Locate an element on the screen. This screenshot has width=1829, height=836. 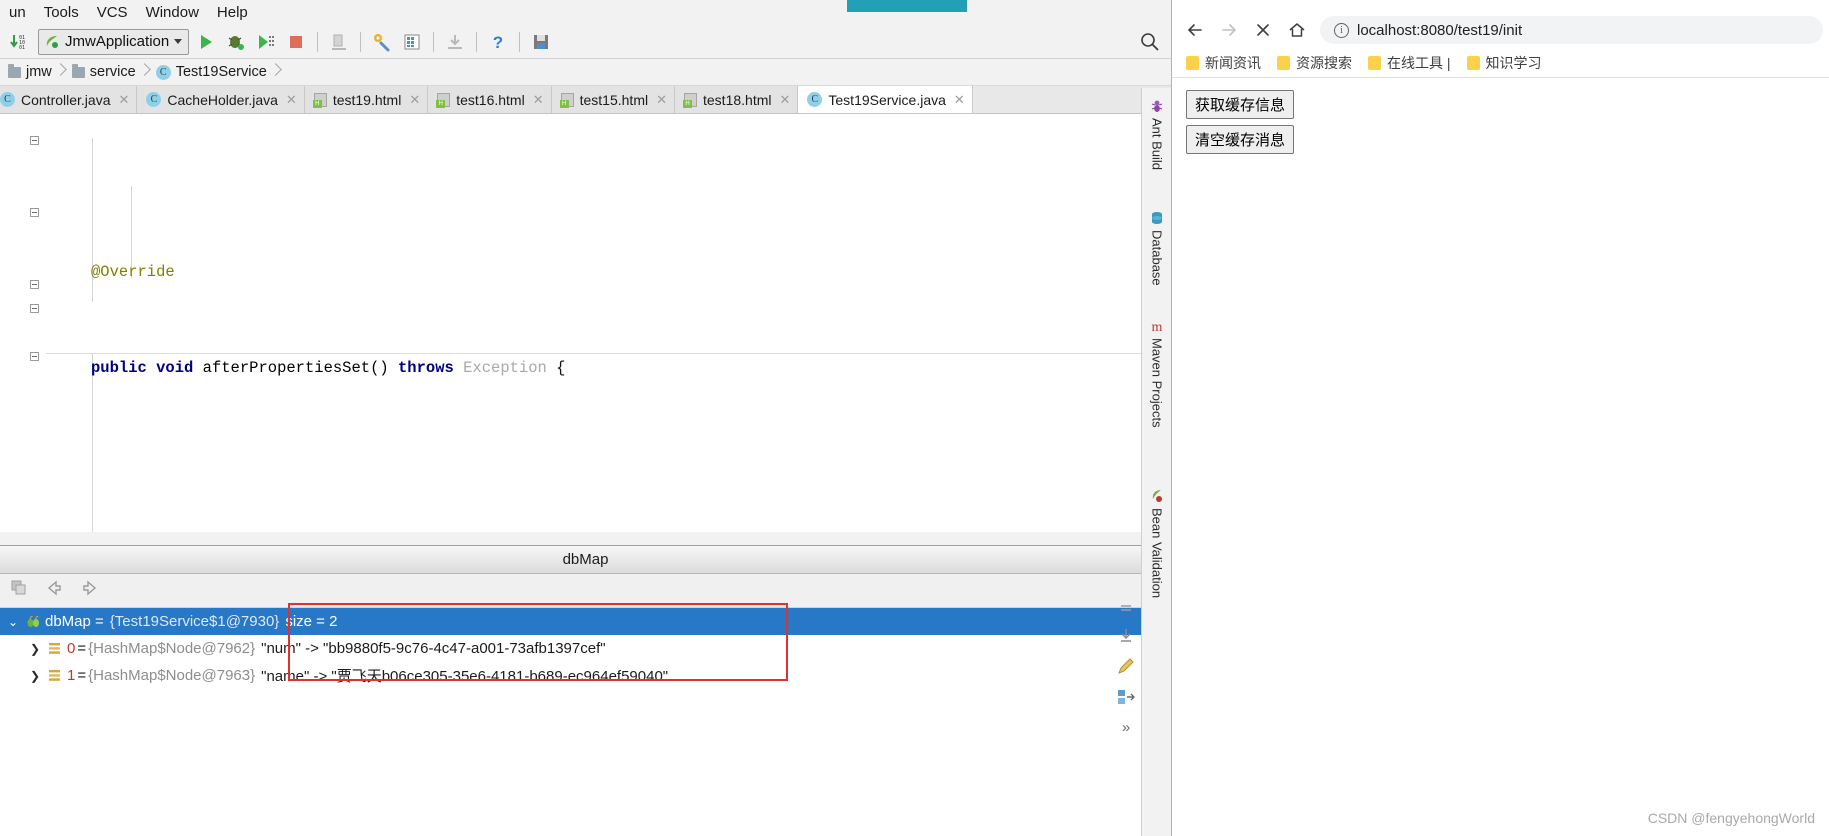
structure-icon is located at coordinates (412, 42).